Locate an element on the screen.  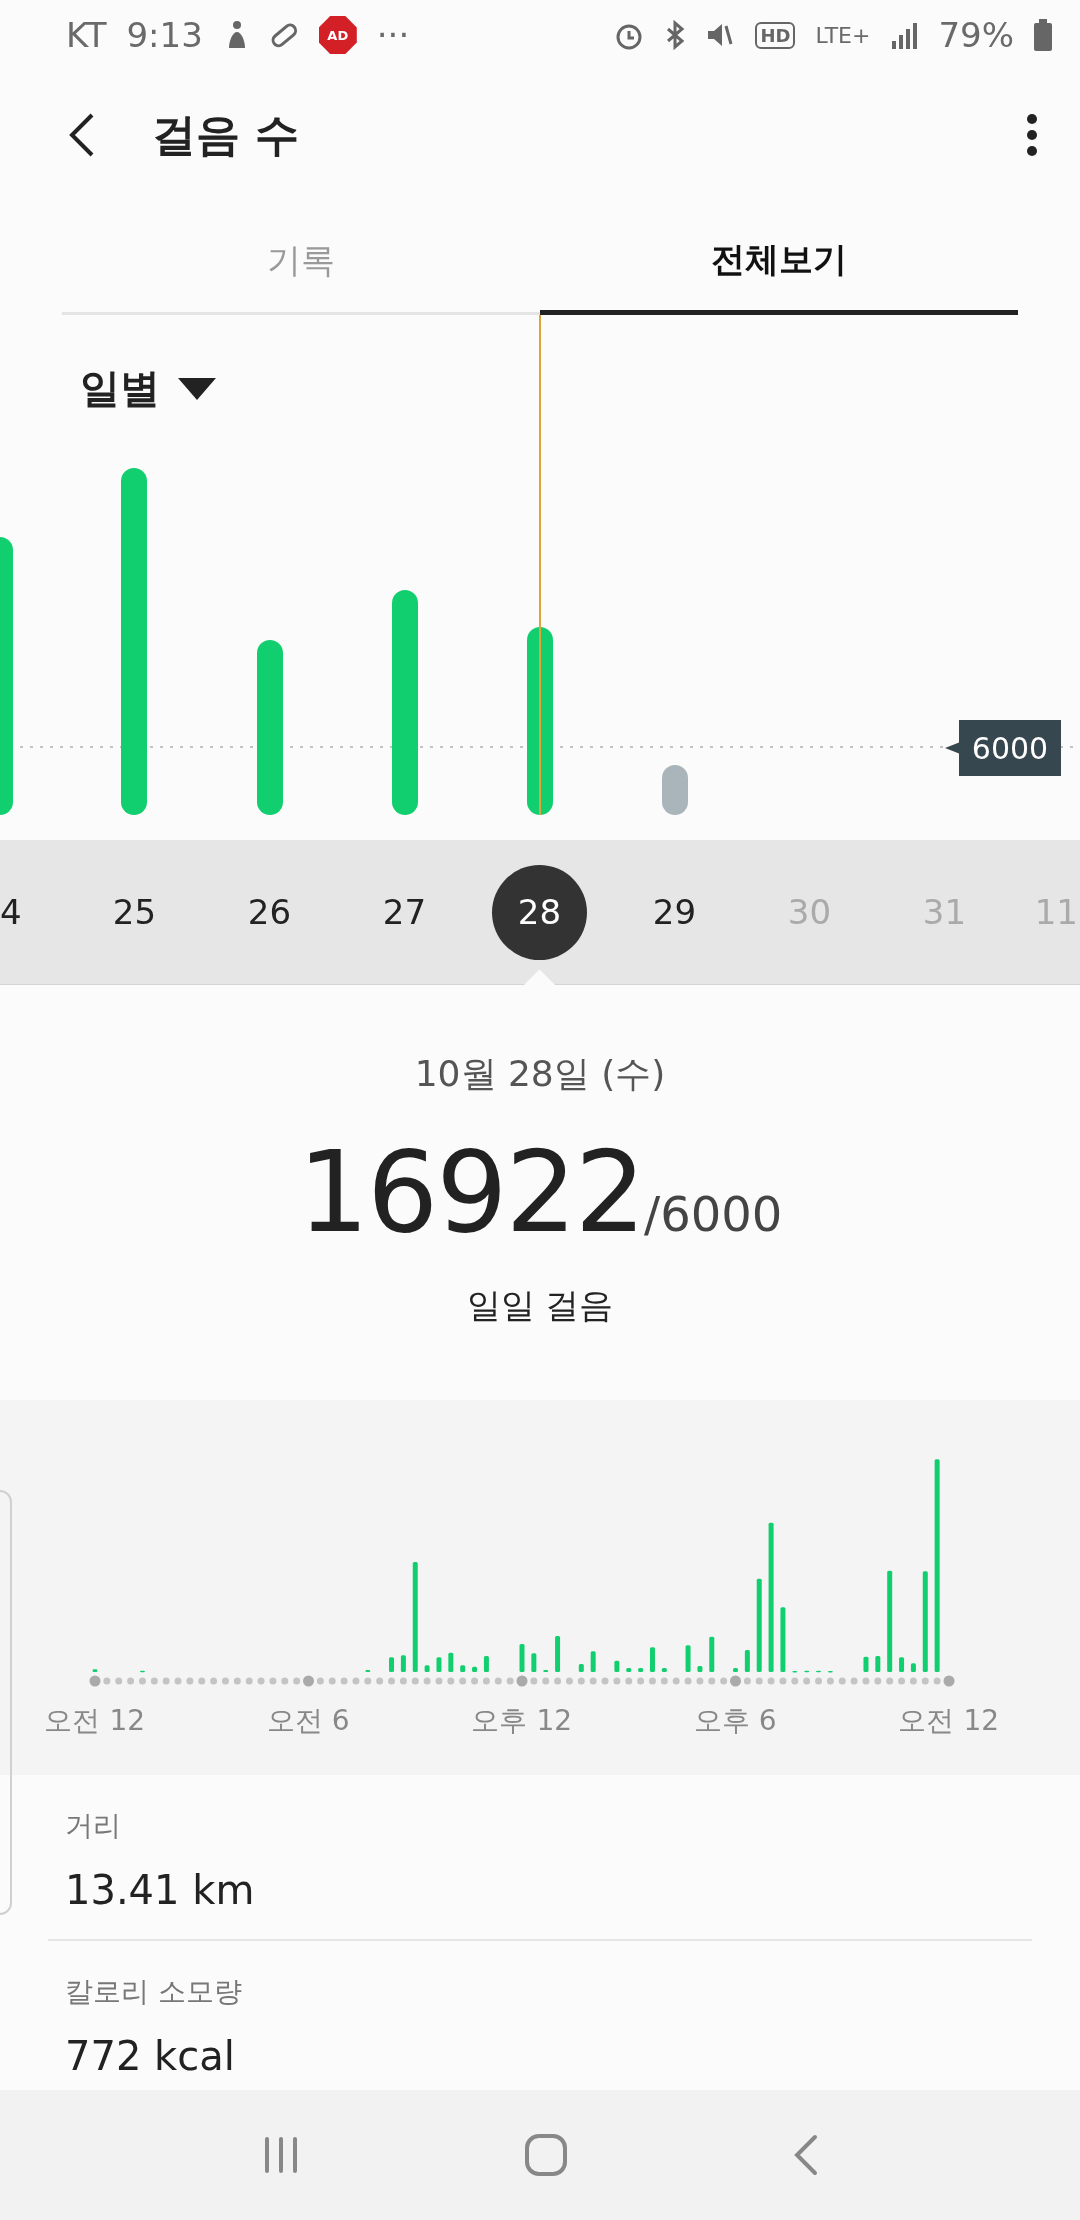
stat-value: 13.41 km is located at coordinates (160, 1890).